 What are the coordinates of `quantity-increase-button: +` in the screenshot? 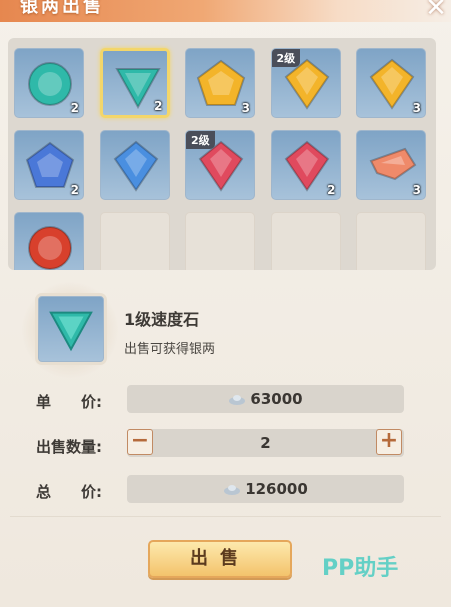 It's located at (389, 442).